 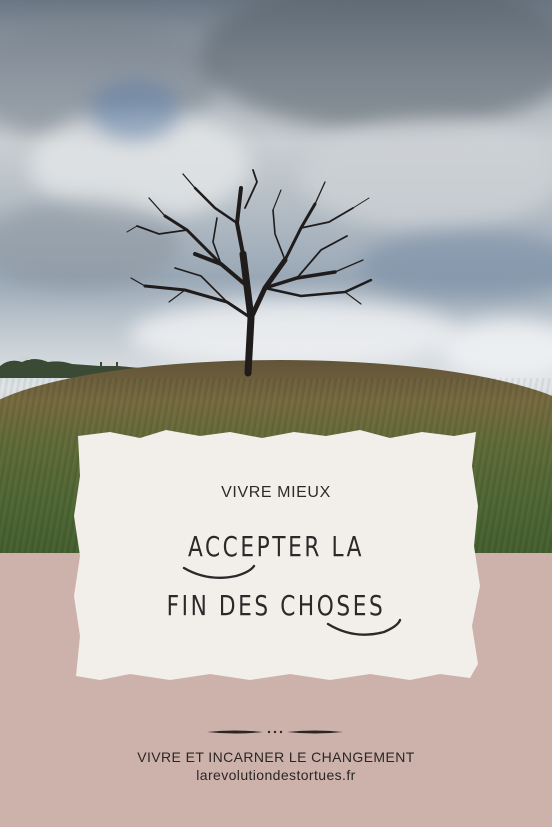 What do you see at coordinates (249, 273) in the screenshot?
I see `bare-tree` at bounding box center [249, 273].